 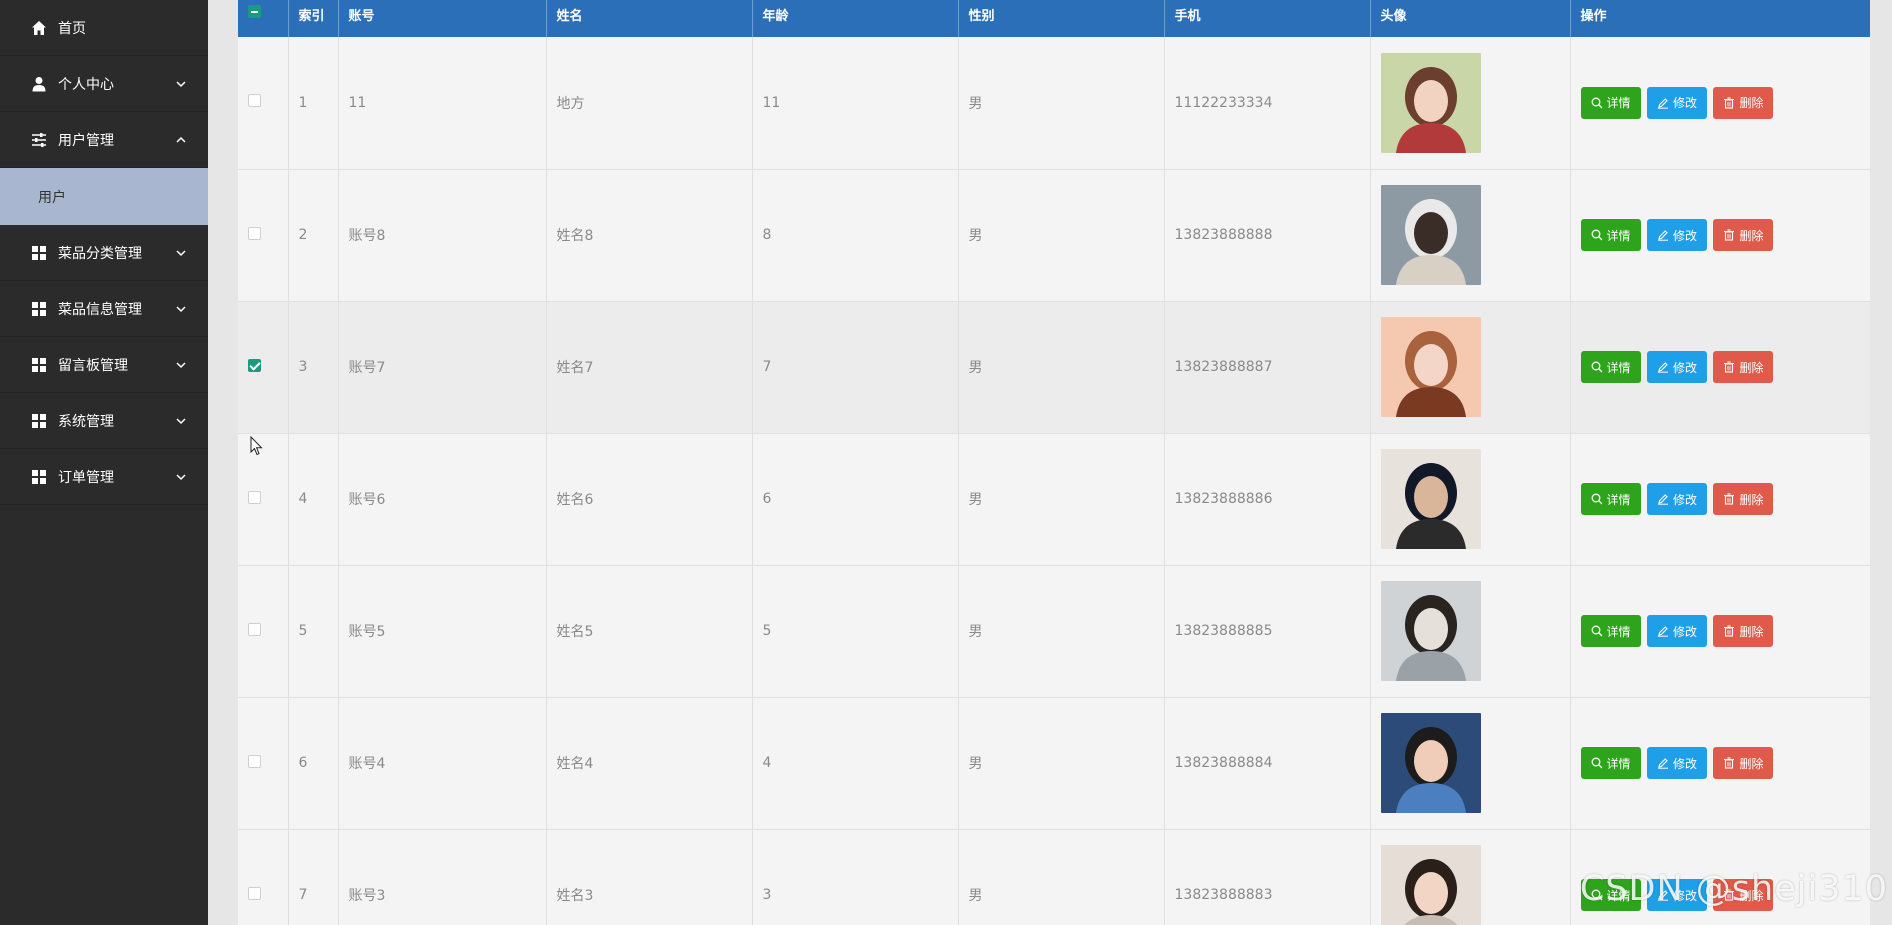 I want to click on column-header-gender: 性别, so click(x=1061, y=18).